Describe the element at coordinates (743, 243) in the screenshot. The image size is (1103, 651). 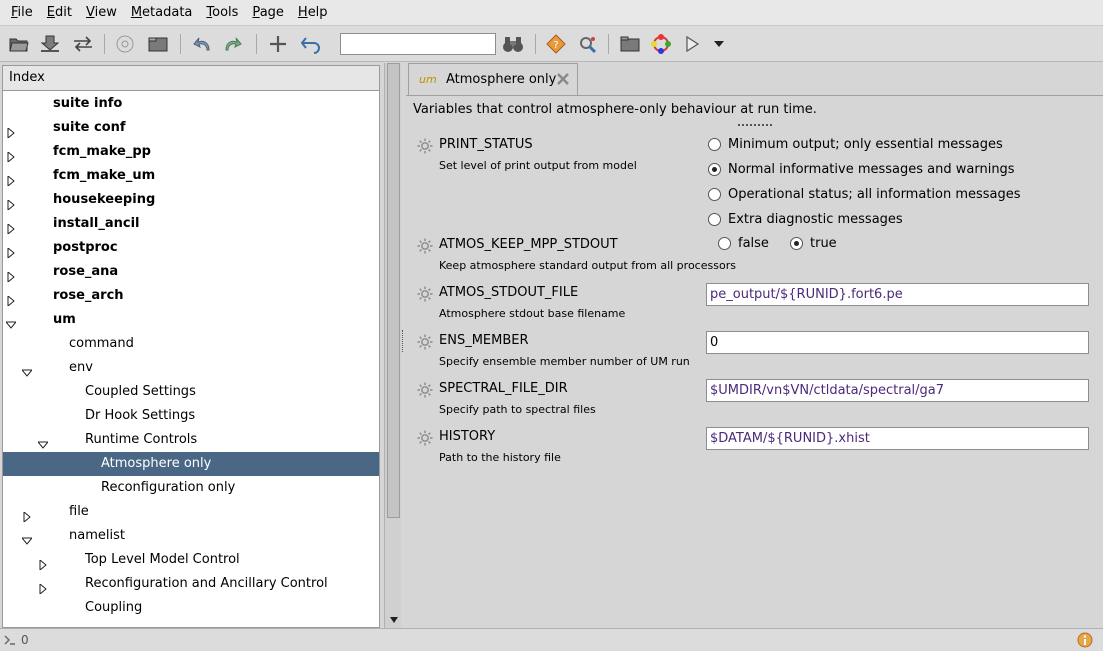
I see `radio-option: false` at that location.